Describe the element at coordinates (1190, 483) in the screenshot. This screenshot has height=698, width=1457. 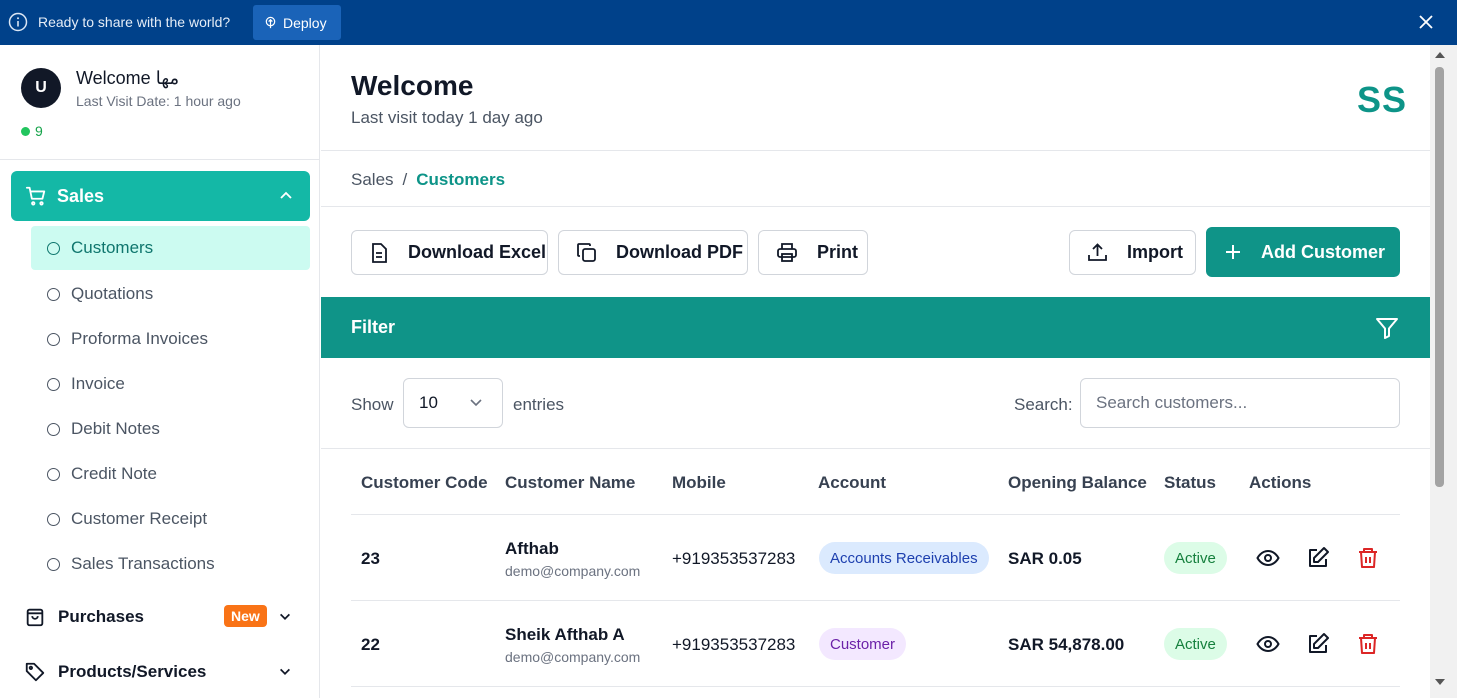
I see `column-header-status: Status` at that location.